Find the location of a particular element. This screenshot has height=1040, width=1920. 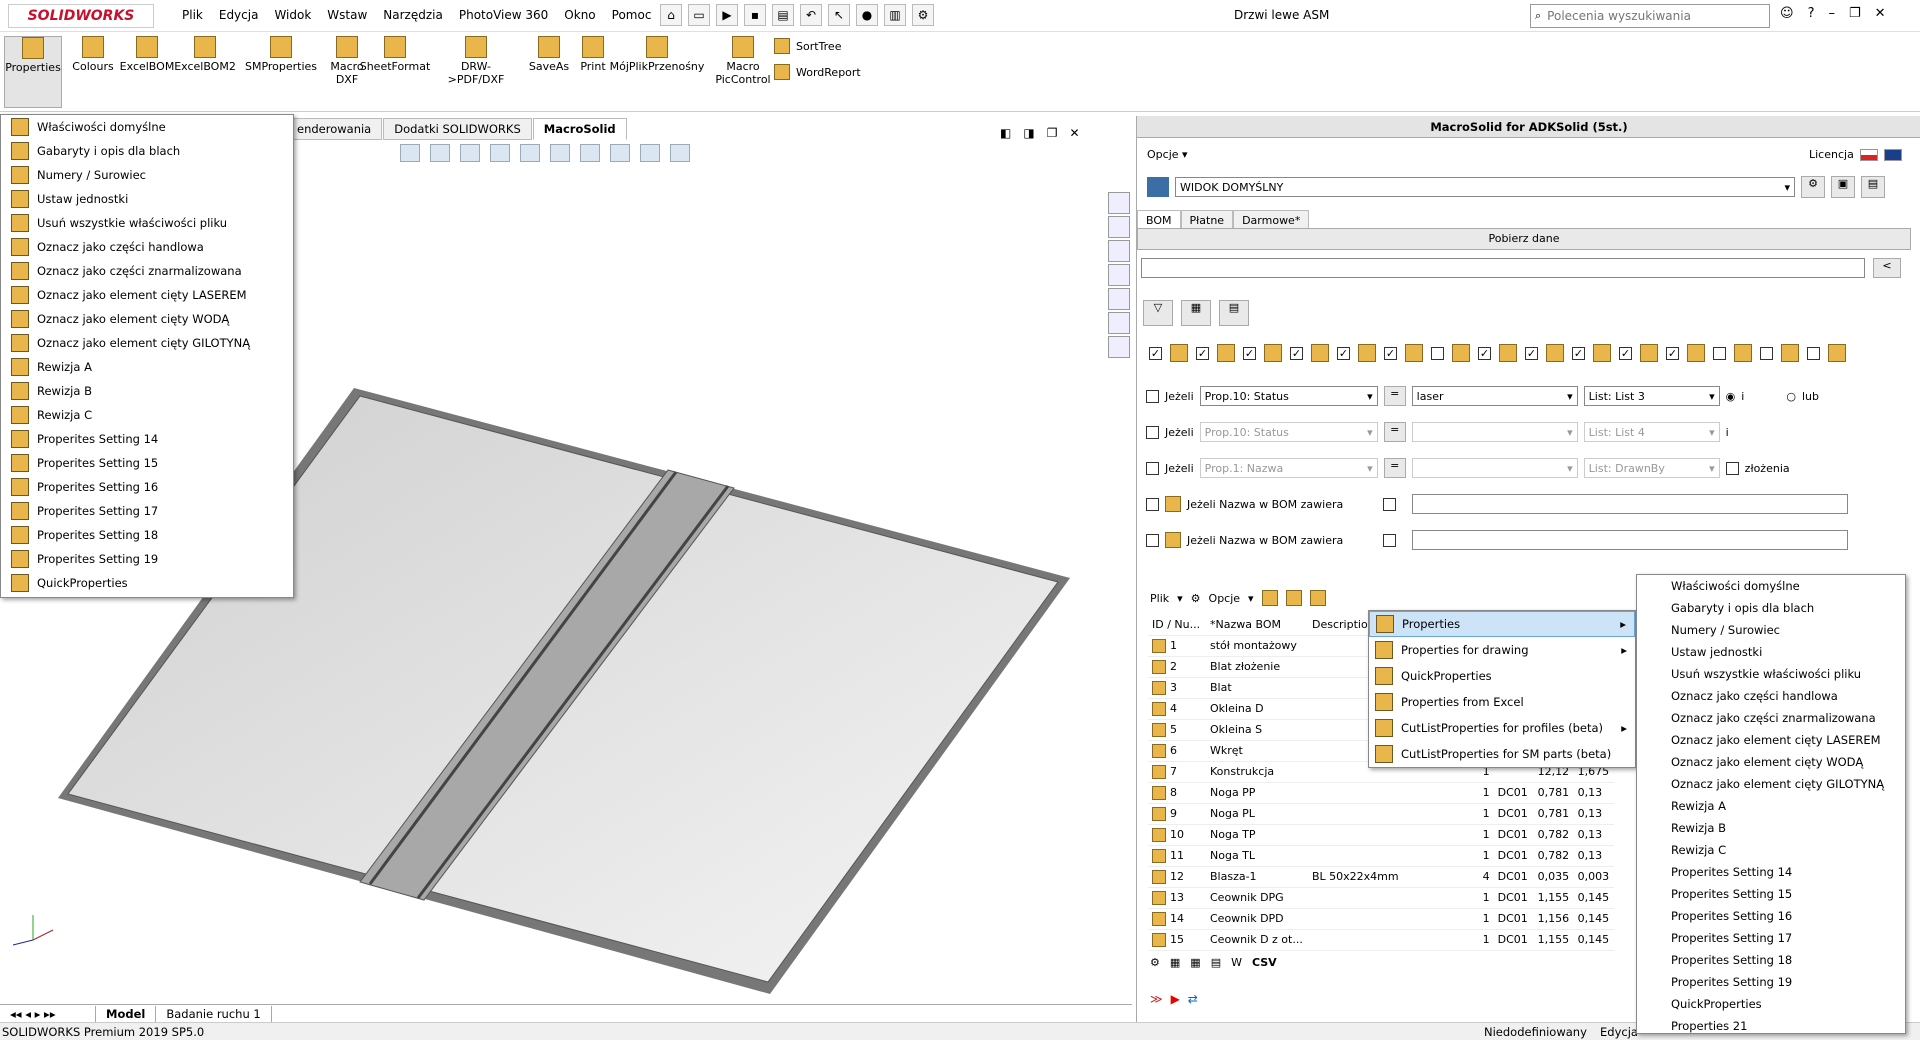

view-save-icon: ▣ is located at coordinates (1843, 187).